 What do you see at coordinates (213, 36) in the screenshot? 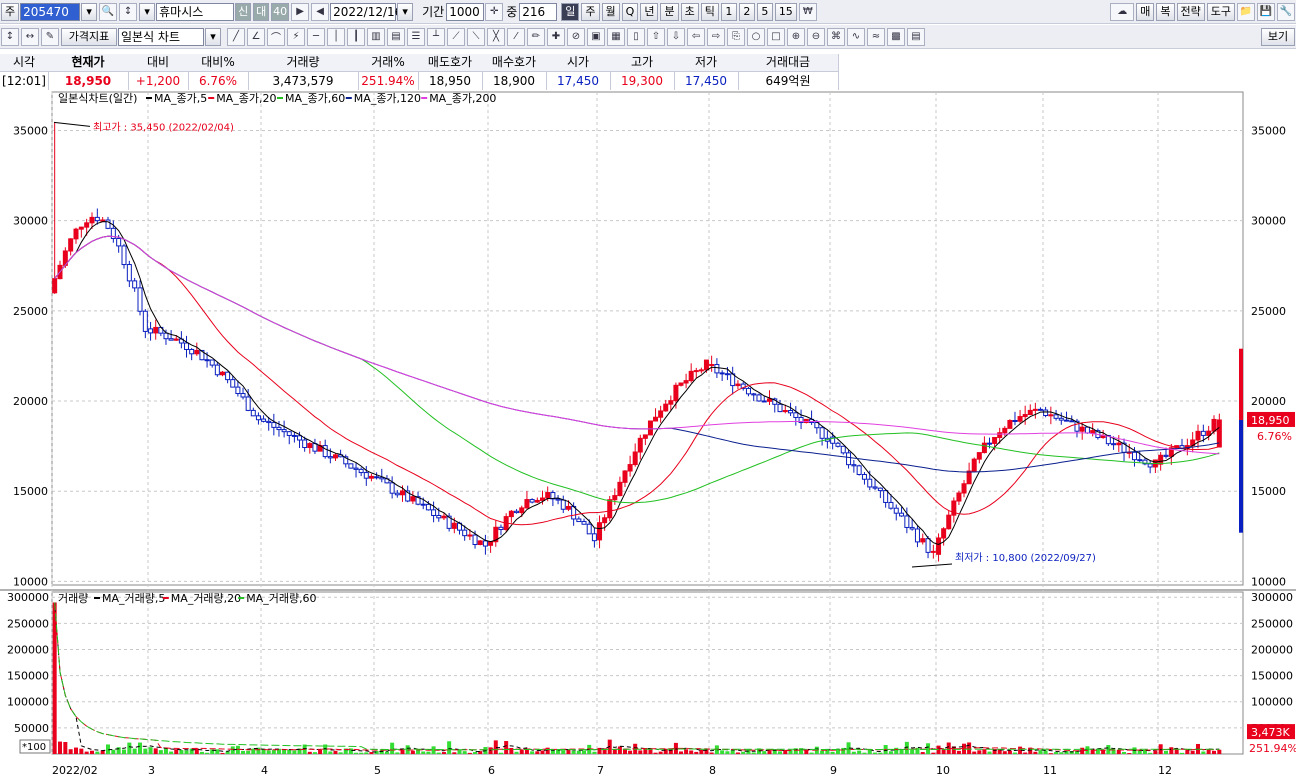
I see `chart-type-dropdown-button: ▾` at bounding box center [213, 36].